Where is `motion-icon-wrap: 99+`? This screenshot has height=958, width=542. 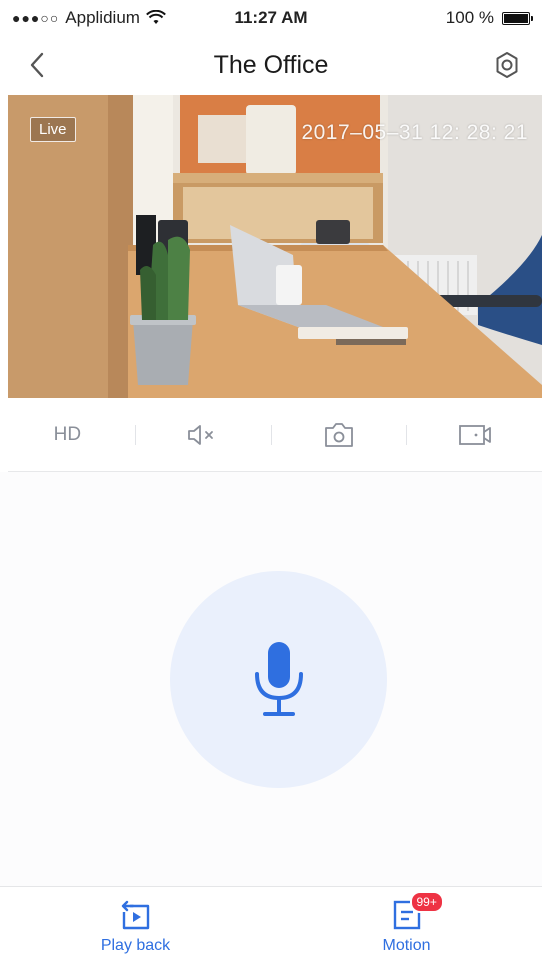
motion-icon-wrap: 99+ is located at coordinates (417, 911).